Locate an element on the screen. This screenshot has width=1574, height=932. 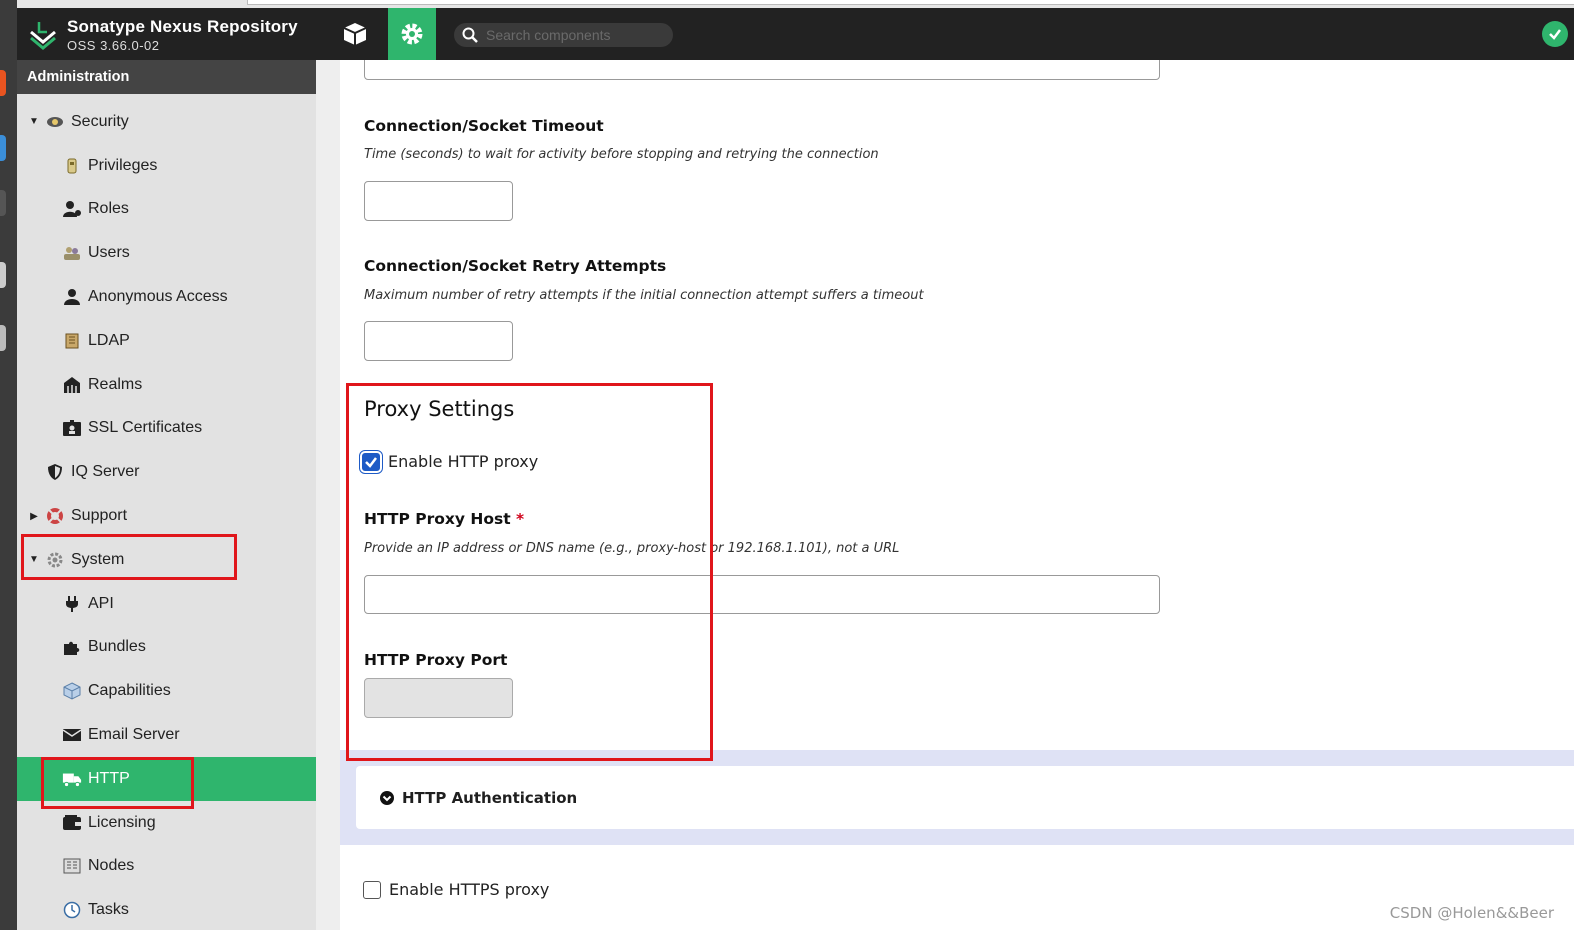
sidebar-header: Administration is located at coordinates (166, 77).